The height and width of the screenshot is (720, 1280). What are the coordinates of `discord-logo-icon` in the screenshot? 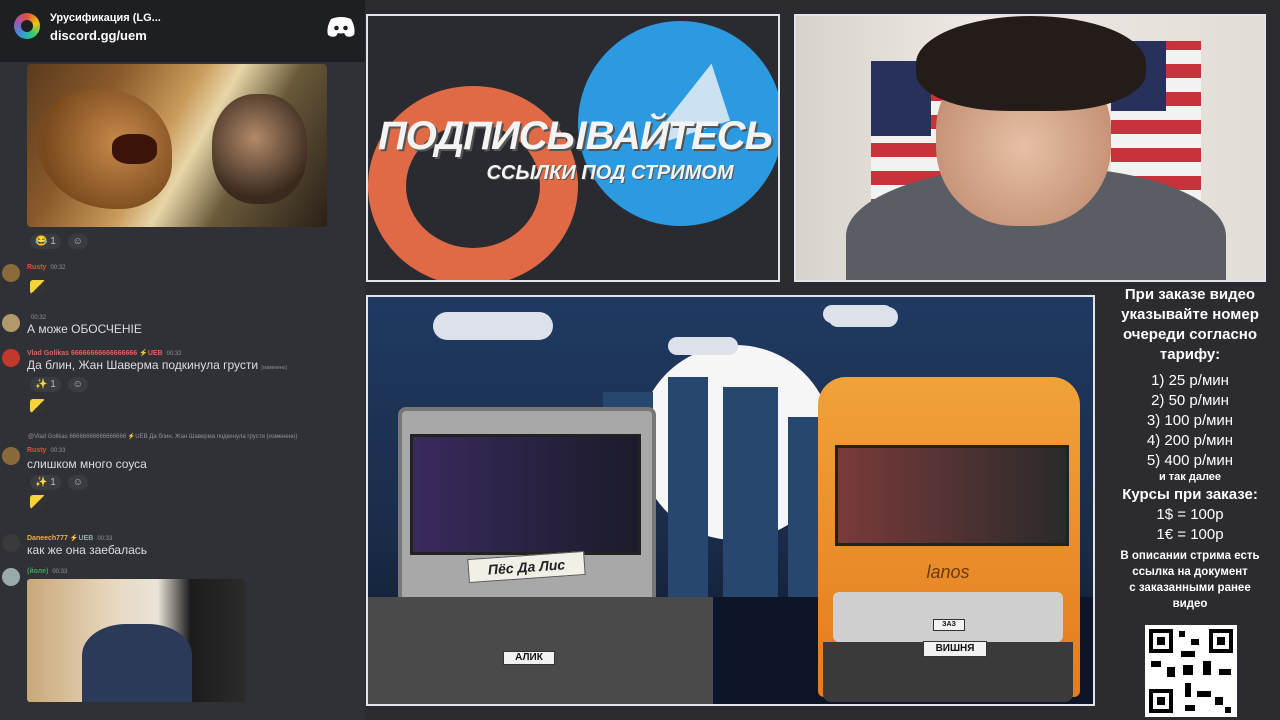 It's located at (341, 27).